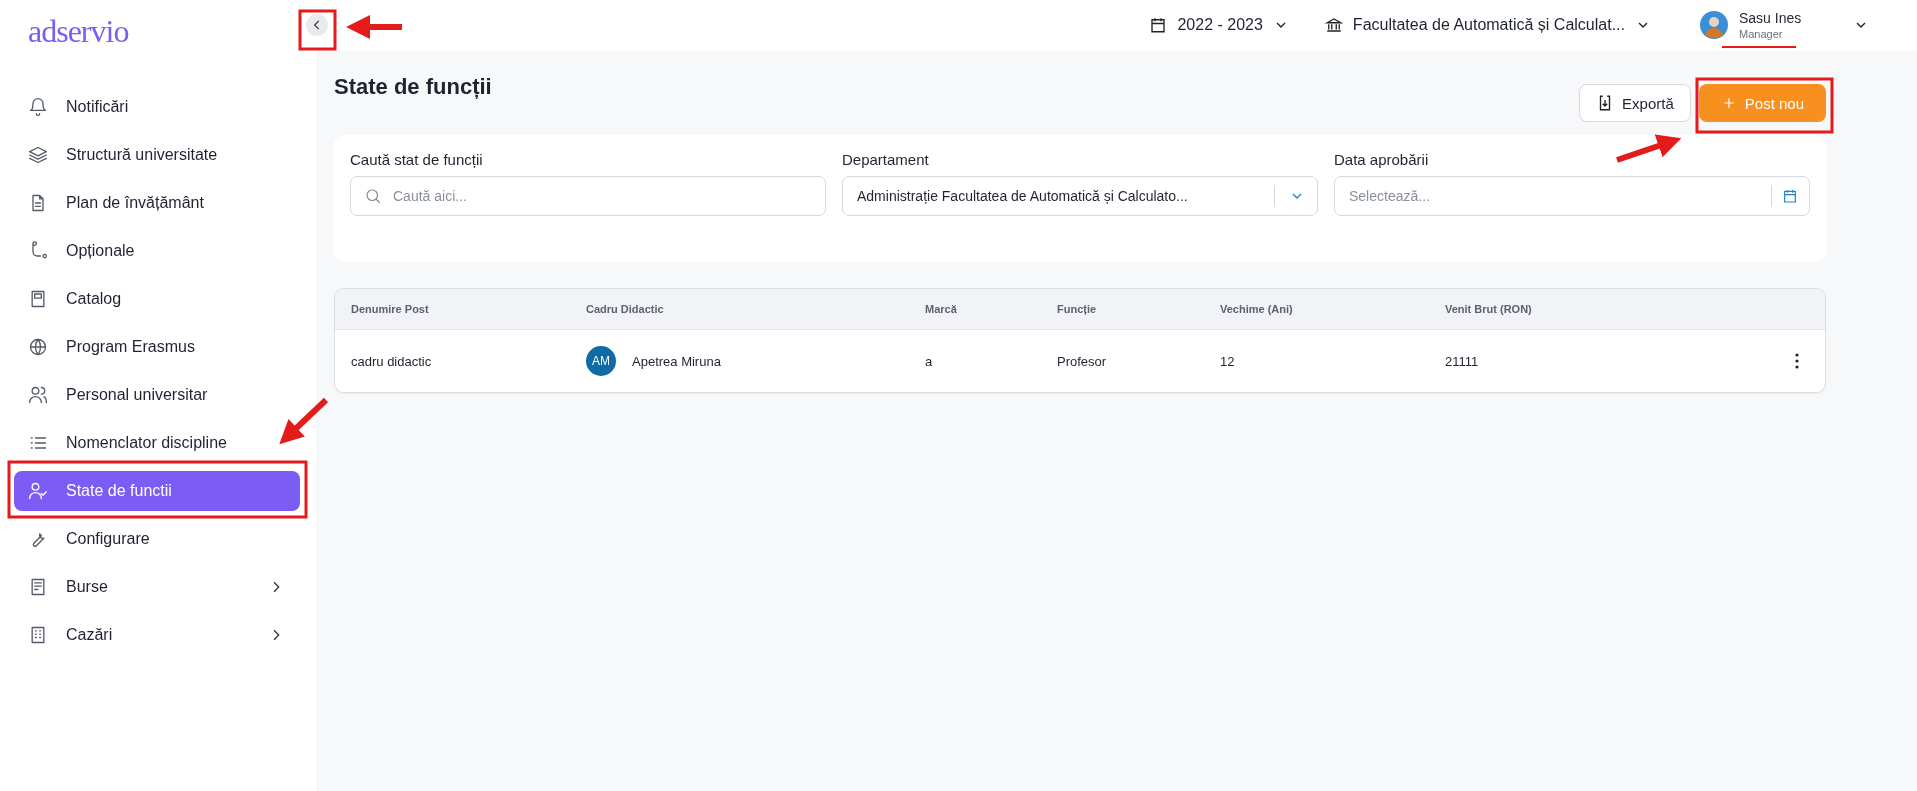 The width and height of the screenshot is (1917, 791). What do you see at coordinates (157, 155) in the screenshot?
I see `sidebar-item: Structură universitate` at bounding box center [157, 155].